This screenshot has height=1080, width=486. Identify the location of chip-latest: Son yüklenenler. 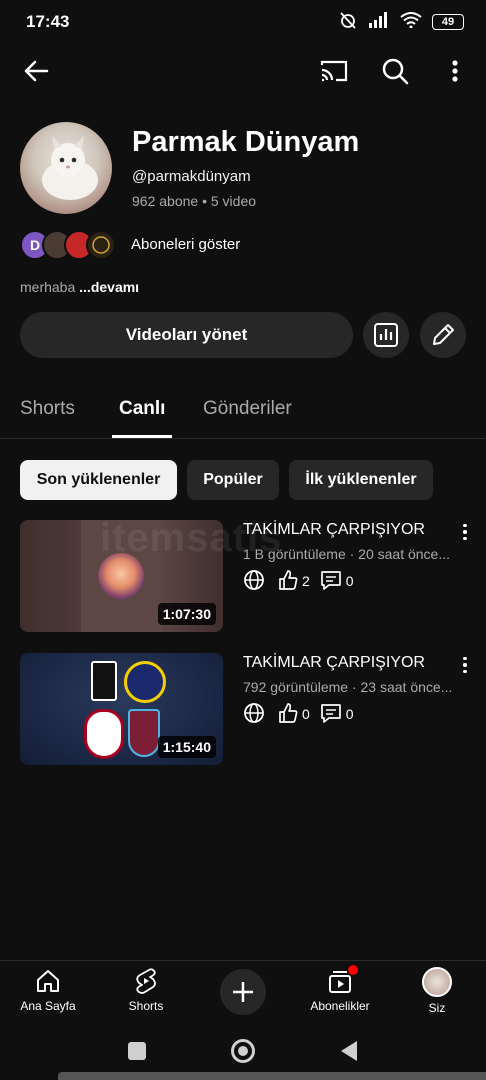
(98, 480).